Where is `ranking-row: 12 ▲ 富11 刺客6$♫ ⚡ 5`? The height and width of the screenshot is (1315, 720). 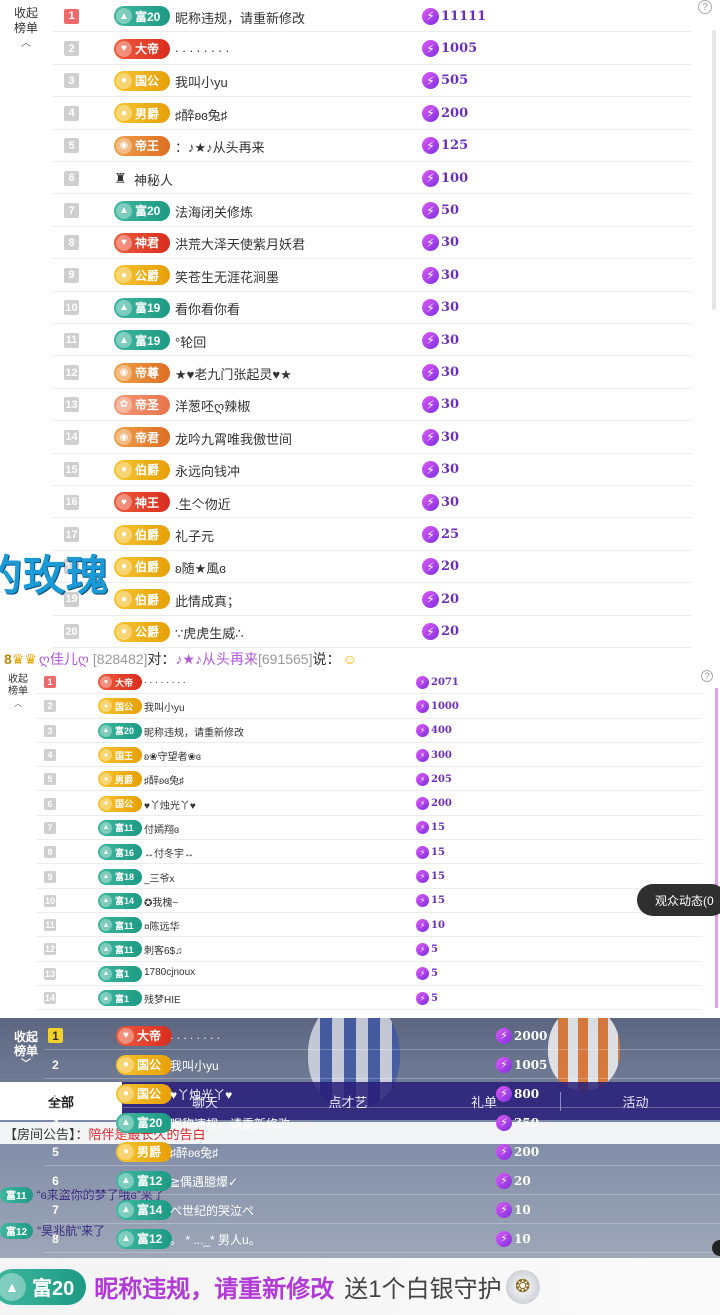
ranking-row: 12 ▲ 富11 刺客6$♫ ⚡ 5 is located at coordinates (369, 949).